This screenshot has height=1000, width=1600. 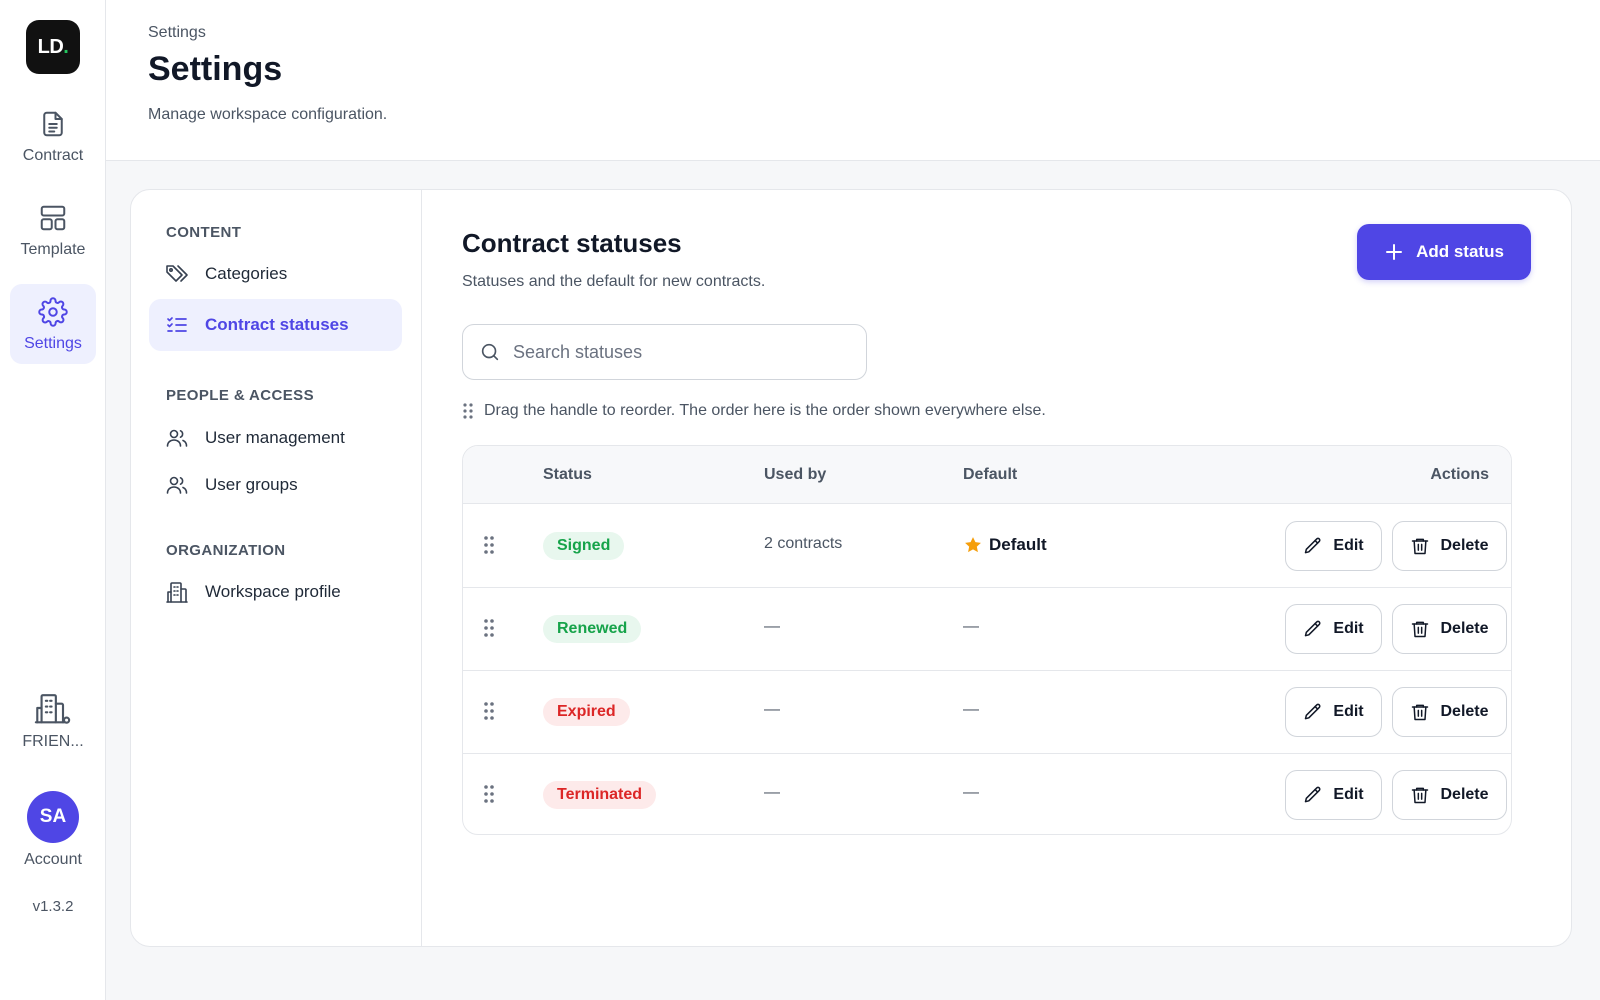 What do you see at coordinates (987, 712) in the screenshot?
I see `table-row: Expired — — Edit Delete` at bounding box center [987, 712].